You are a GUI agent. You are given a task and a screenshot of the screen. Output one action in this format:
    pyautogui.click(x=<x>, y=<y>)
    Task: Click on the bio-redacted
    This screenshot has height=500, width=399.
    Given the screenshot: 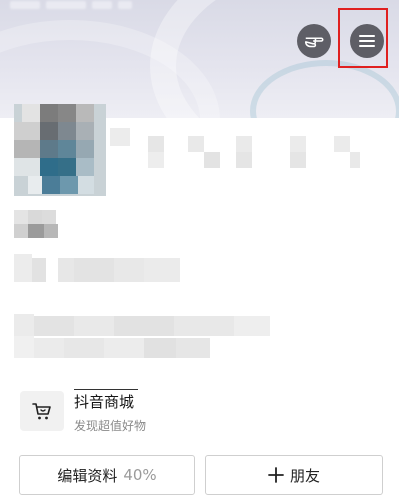 What is the action you would take?
    pyautogui.click(x=142, y=340)
    